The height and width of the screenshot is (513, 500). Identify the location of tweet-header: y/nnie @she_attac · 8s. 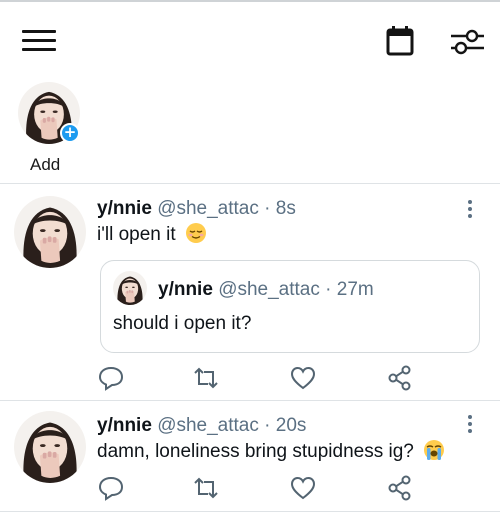
(196, 209).